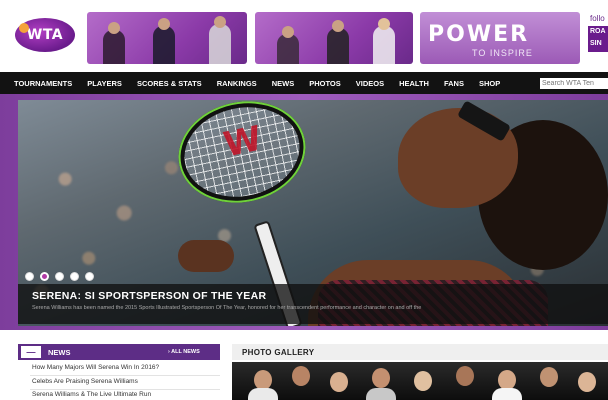 This screenshot has width=608, height=400. Describe the element at coordinates (149, 296) in the screenshot. I see `hero-title: SERENA: SI SPORTSPERSON OF THE YEAR` at that location.